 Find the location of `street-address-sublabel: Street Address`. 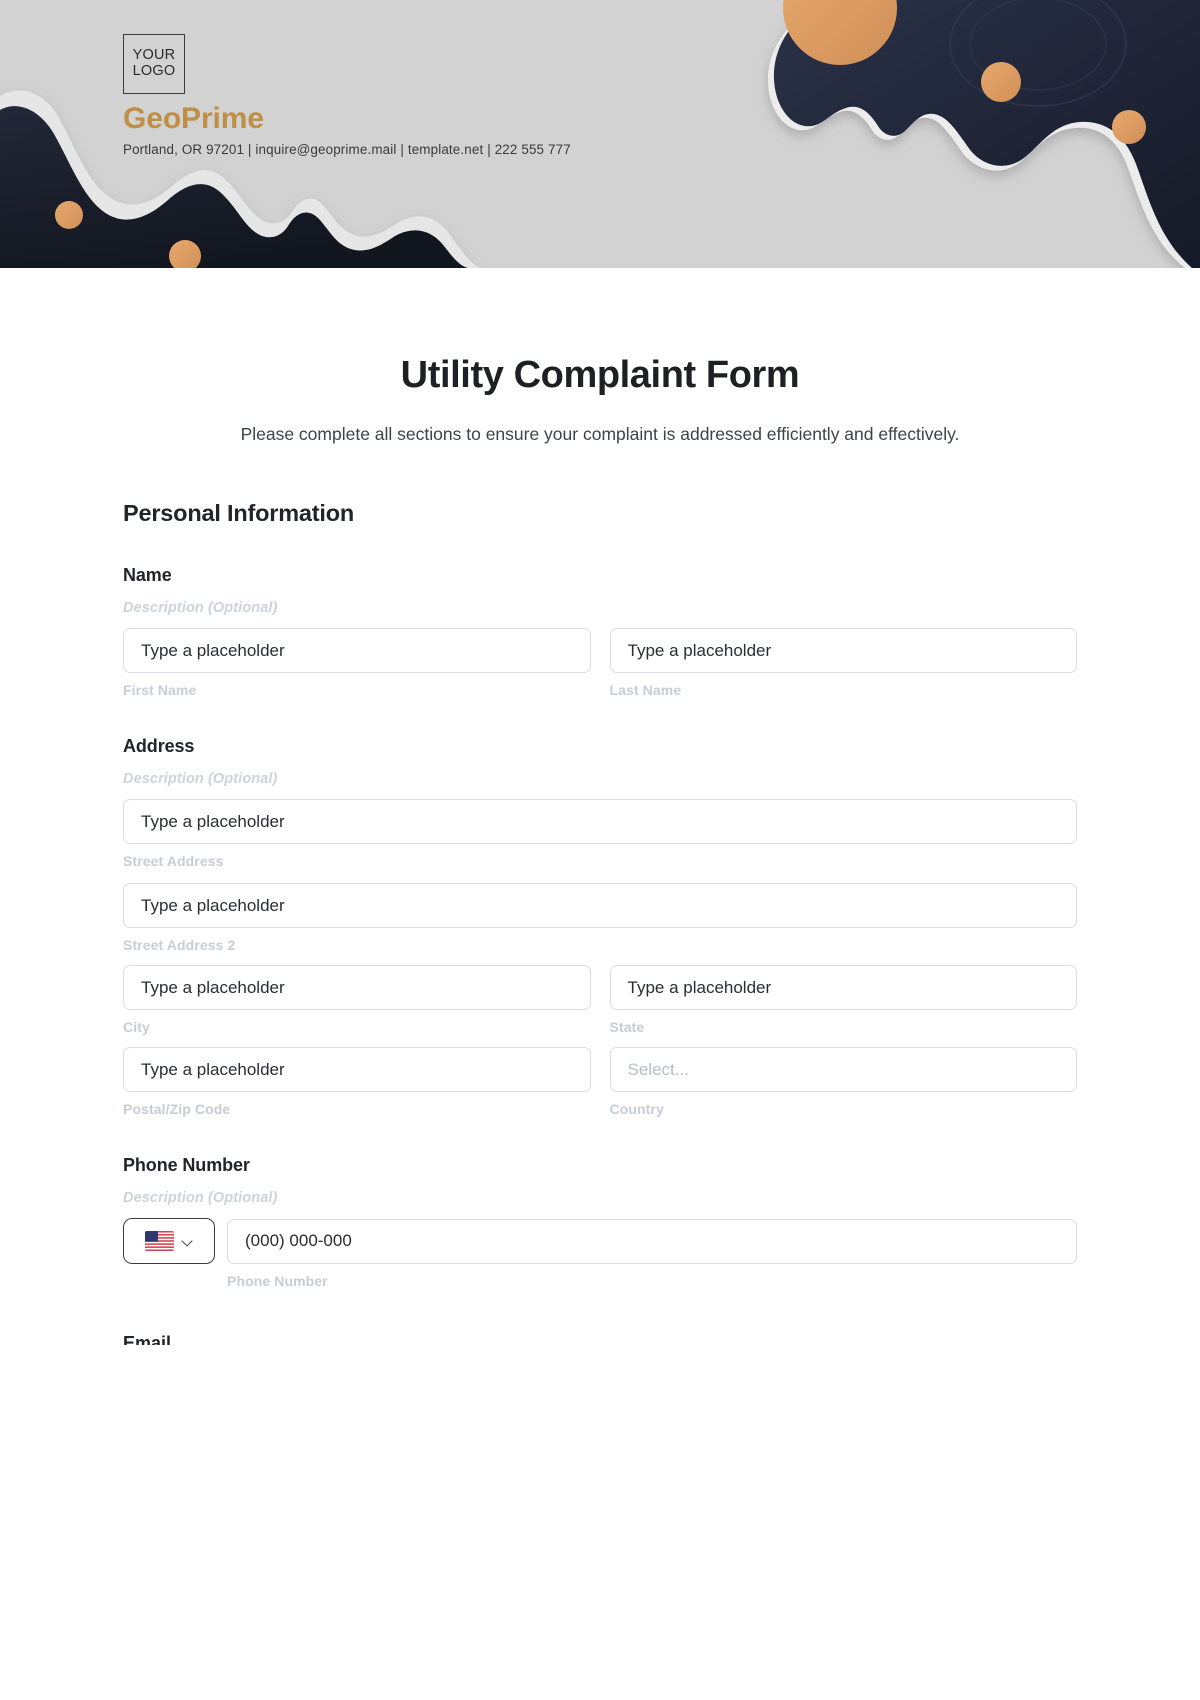

street-address-sublabel: Street Address is located at coordinates (173, 861).